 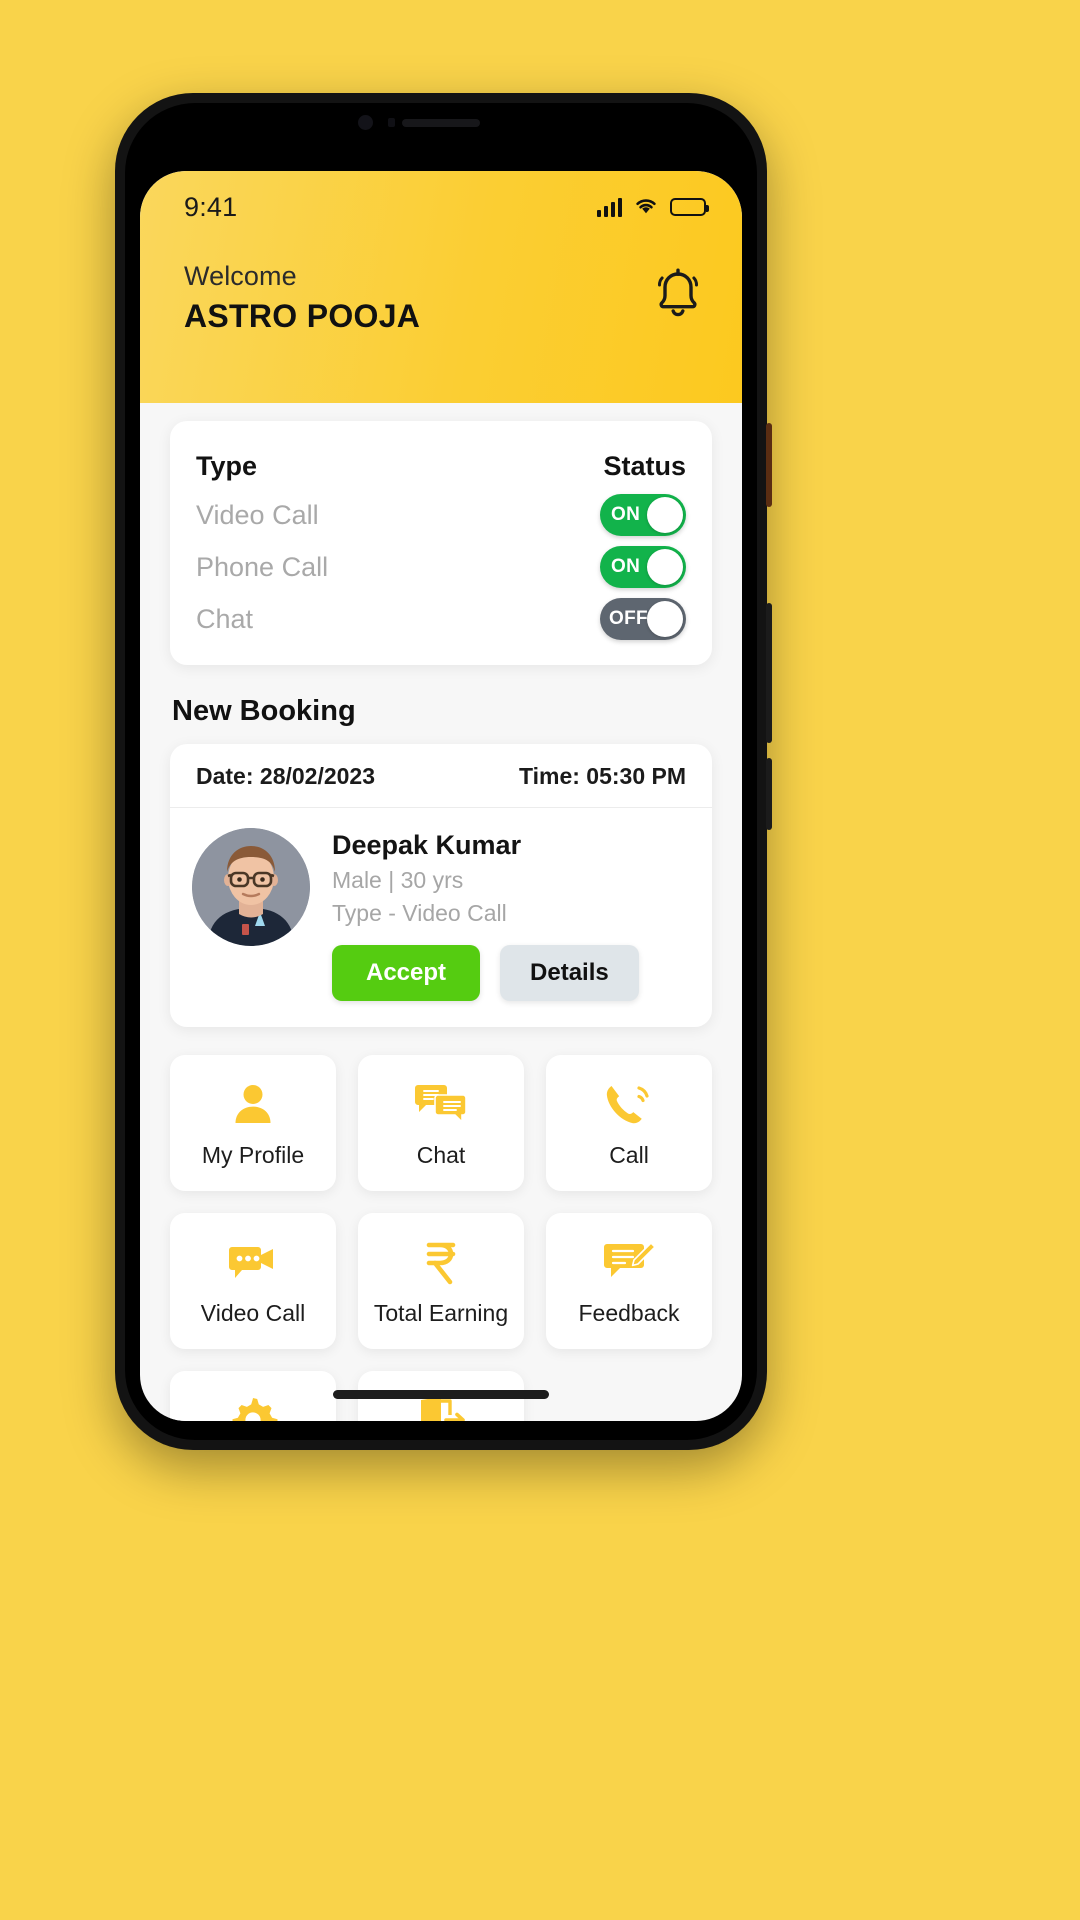 I want to click on menu-label-chat: Chat, so click(x=441, y=1154).